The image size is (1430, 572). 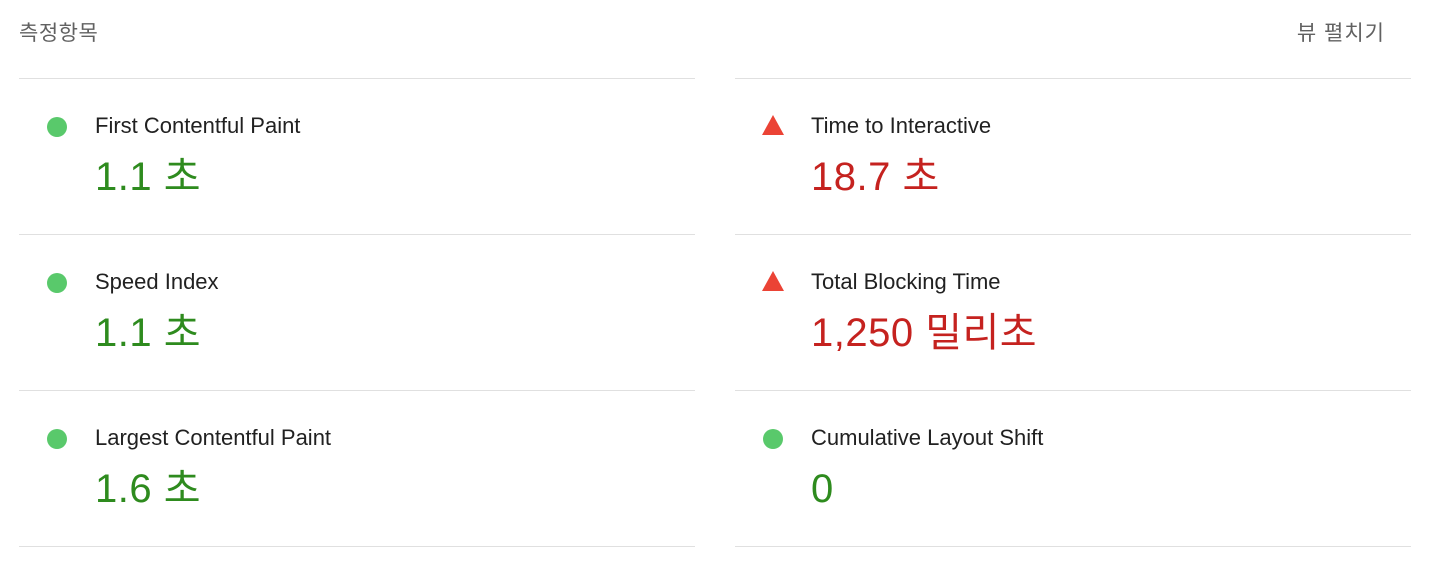 What do you see at coordinates (148, 489) in the screenshot?
I see `metric-value: 1.6 초` at bounding box center [148, 489].